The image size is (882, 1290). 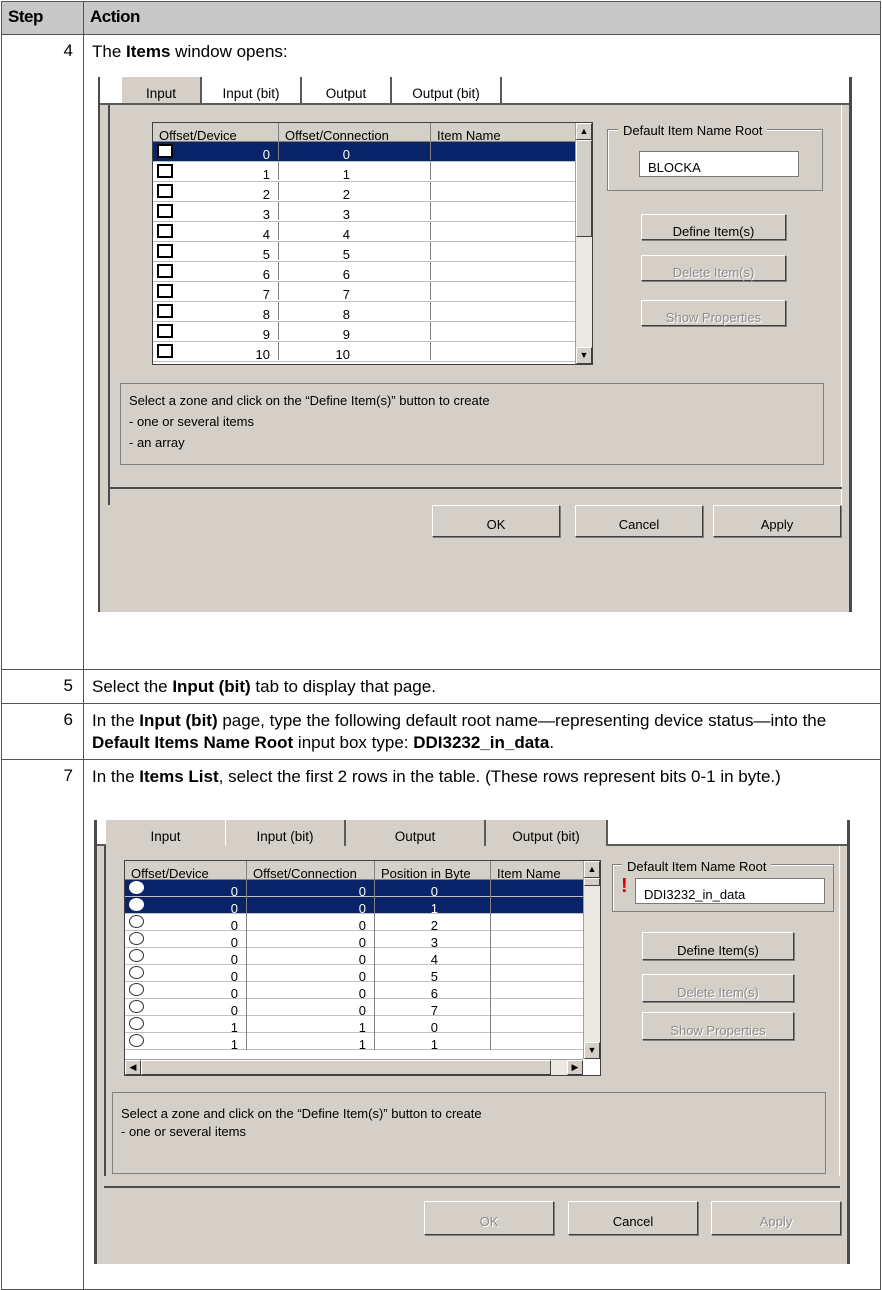 What do you see at coordinates (365, 152) in the screenshot?
I see `table-row: 00` at bounding box center [365, 152].